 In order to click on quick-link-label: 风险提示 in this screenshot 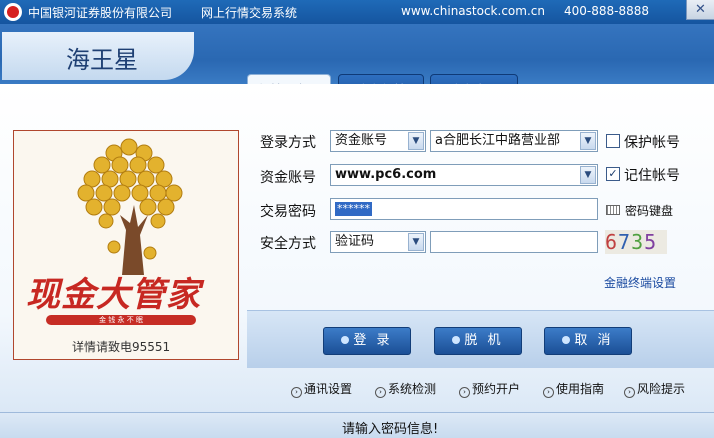, I will do `click(661, 389)`.